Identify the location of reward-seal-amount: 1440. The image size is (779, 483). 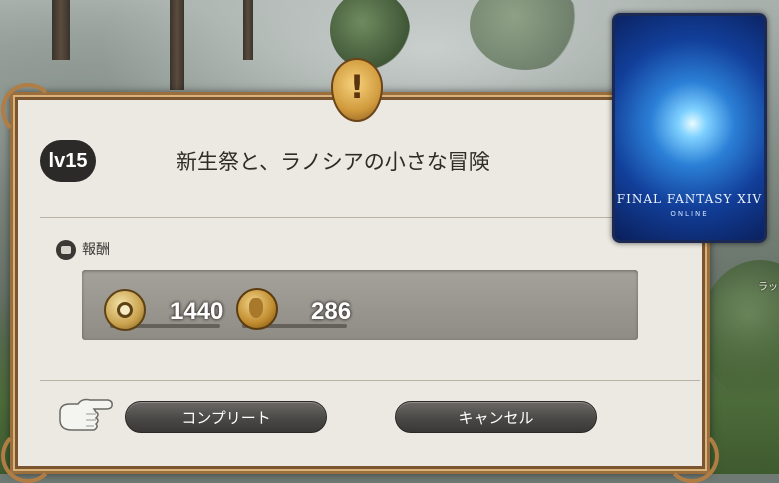
(197, 311).